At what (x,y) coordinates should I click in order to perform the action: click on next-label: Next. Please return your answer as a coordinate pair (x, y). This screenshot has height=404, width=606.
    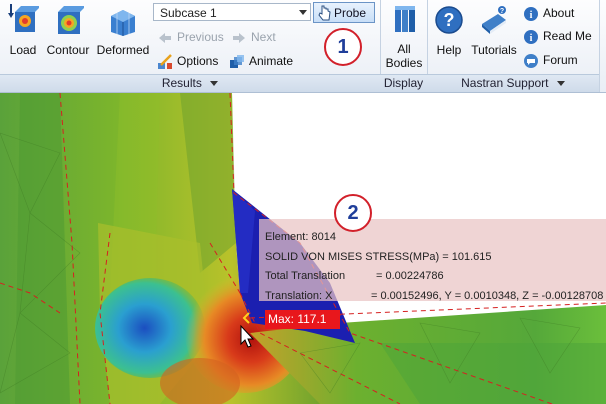
    Looking at the image, I should click on (263, 37).